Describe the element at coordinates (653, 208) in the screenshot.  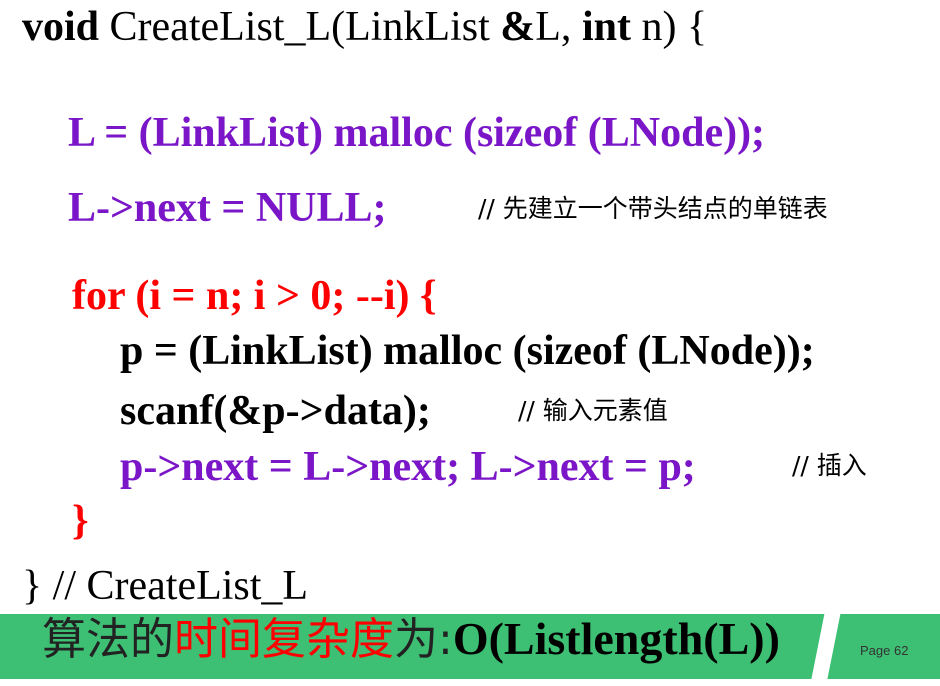
I see `comment-create-head: // 先建立一个带头结点的单链表` at that location.